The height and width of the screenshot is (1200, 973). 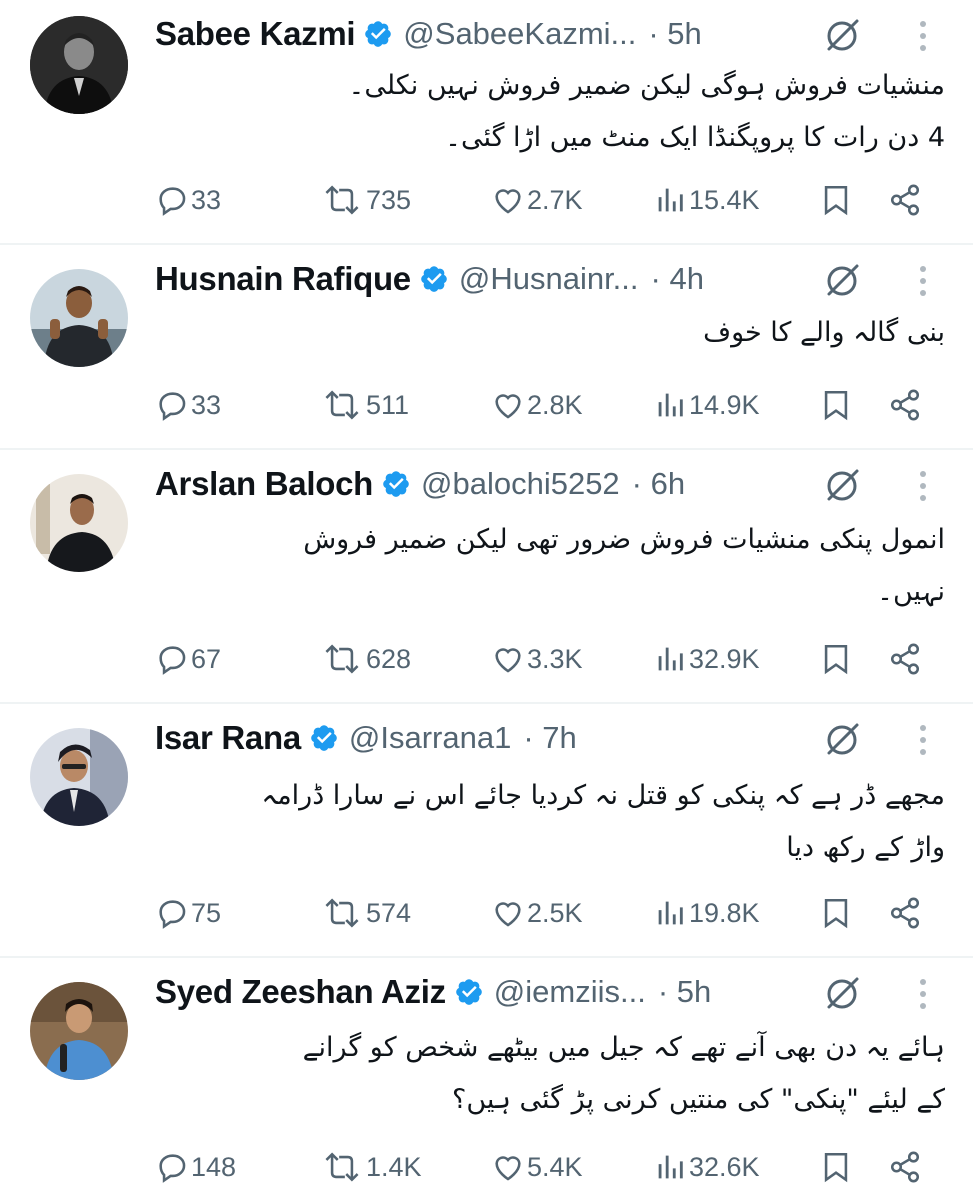 I want to click on views-button: 15.4K, so click(x=706, y=200).